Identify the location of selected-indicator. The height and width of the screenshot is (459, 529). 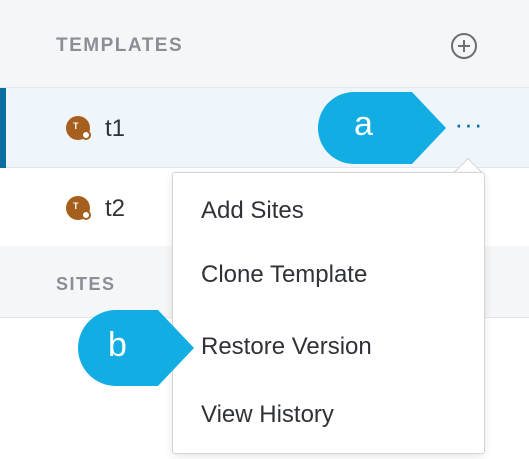
(3, 128).